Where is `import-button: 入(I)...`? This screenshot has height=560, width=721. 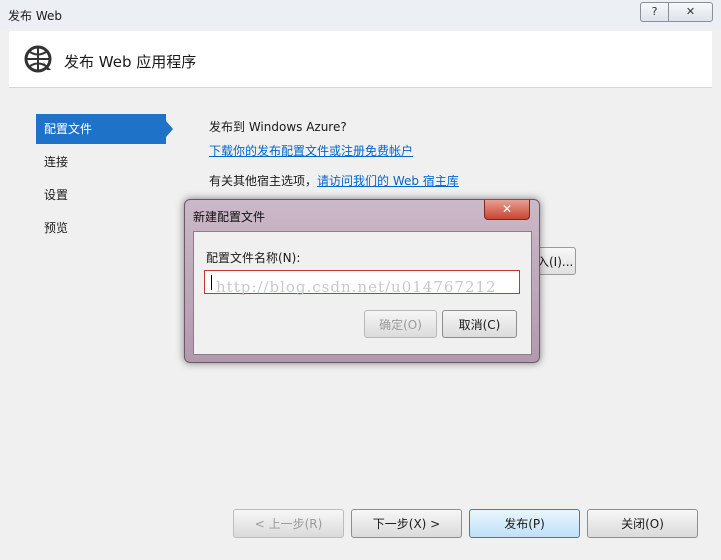 import-button: 入(I)... is located at coordinates (555, 261).